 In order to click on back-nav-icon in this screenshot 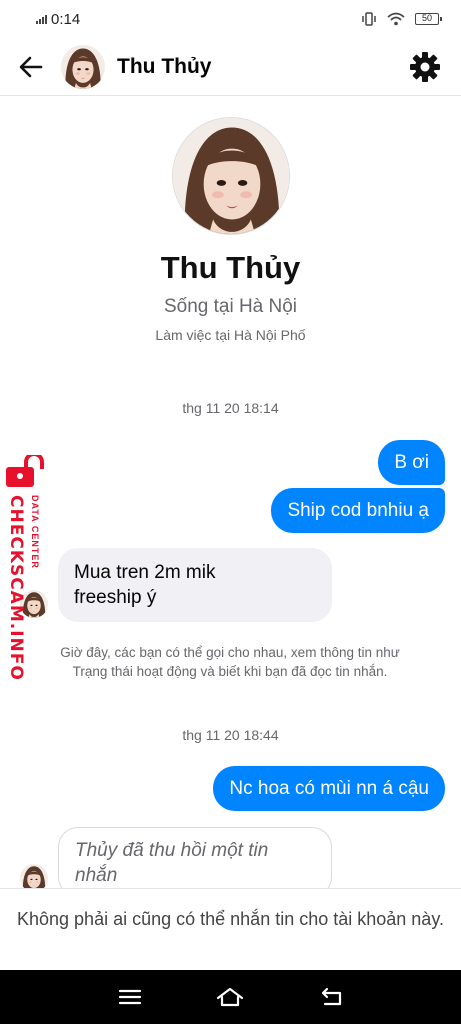, I will do `click(331, 997)`.